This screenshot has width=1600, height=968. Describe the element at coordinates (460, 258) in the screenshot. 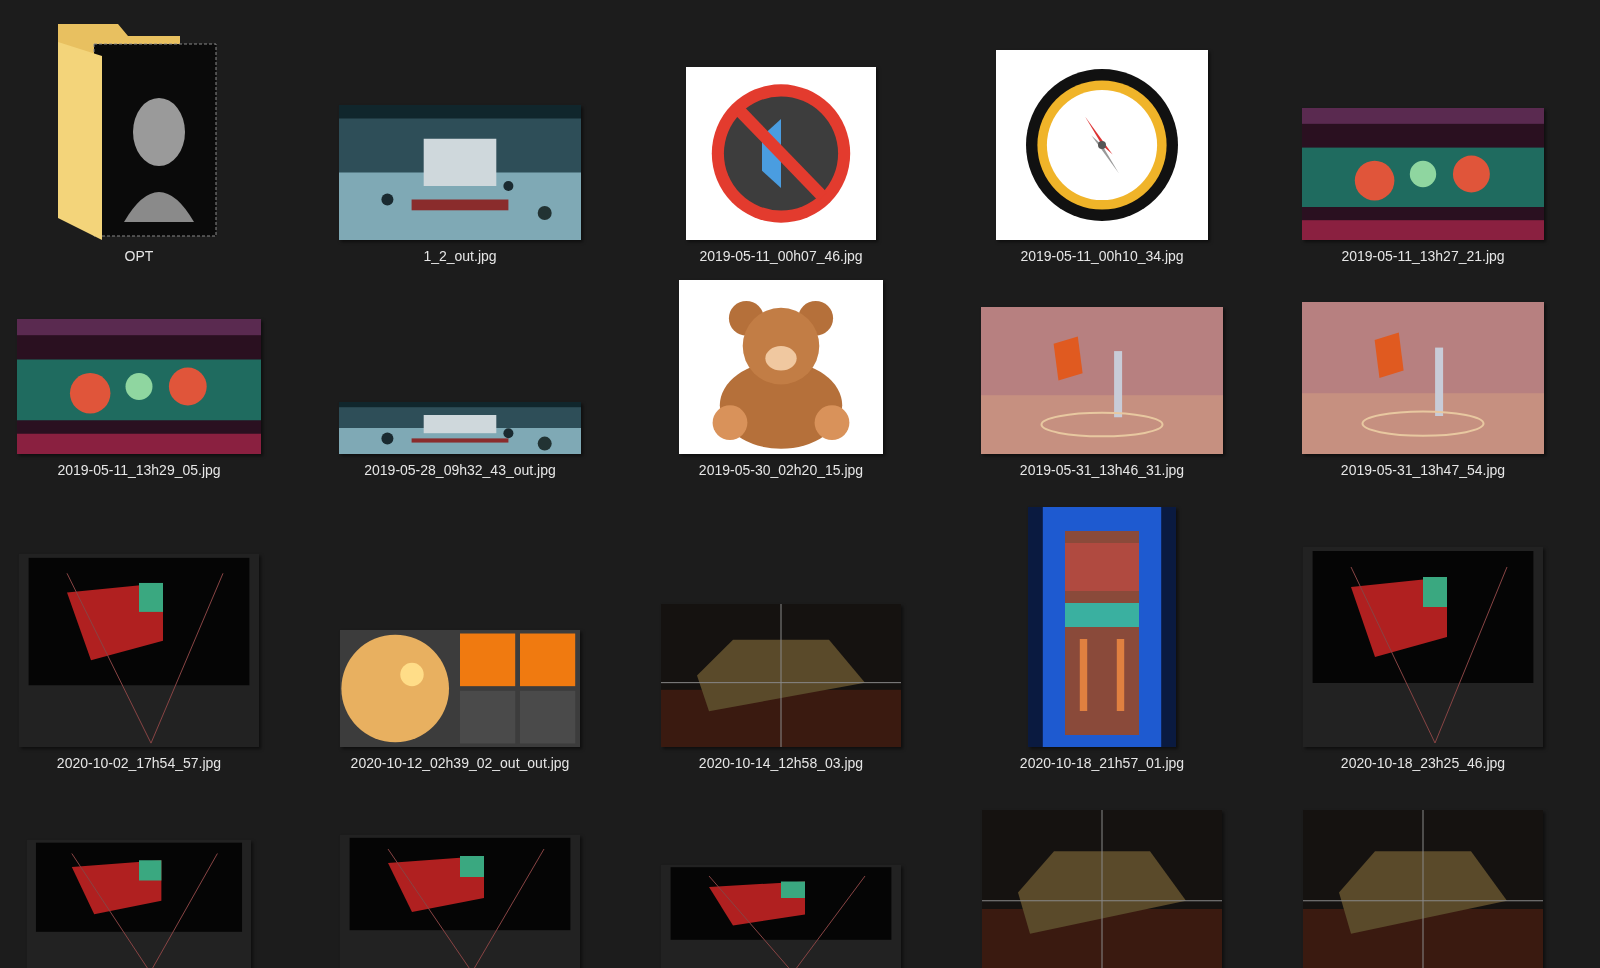

I see `file-name: 1_2_out.jpg` at that location.